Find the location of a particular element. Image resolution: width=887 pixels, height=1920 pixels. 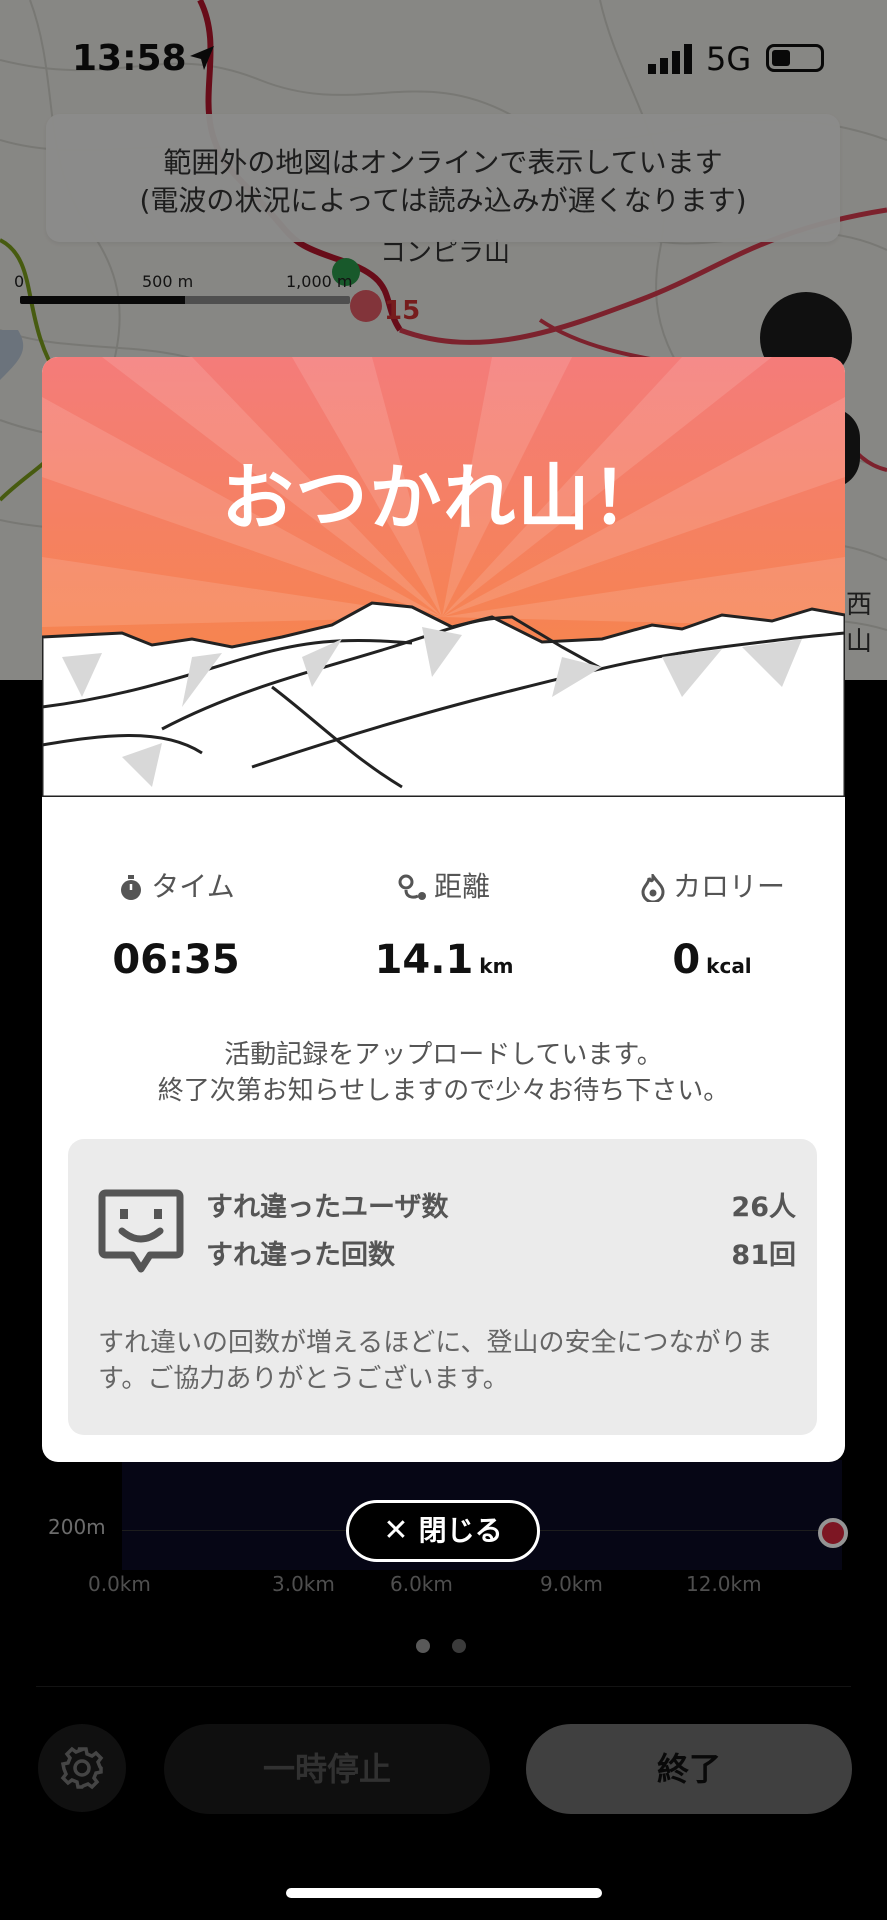

passed-count-value: 81回 is located at coordinates (763, 1255).